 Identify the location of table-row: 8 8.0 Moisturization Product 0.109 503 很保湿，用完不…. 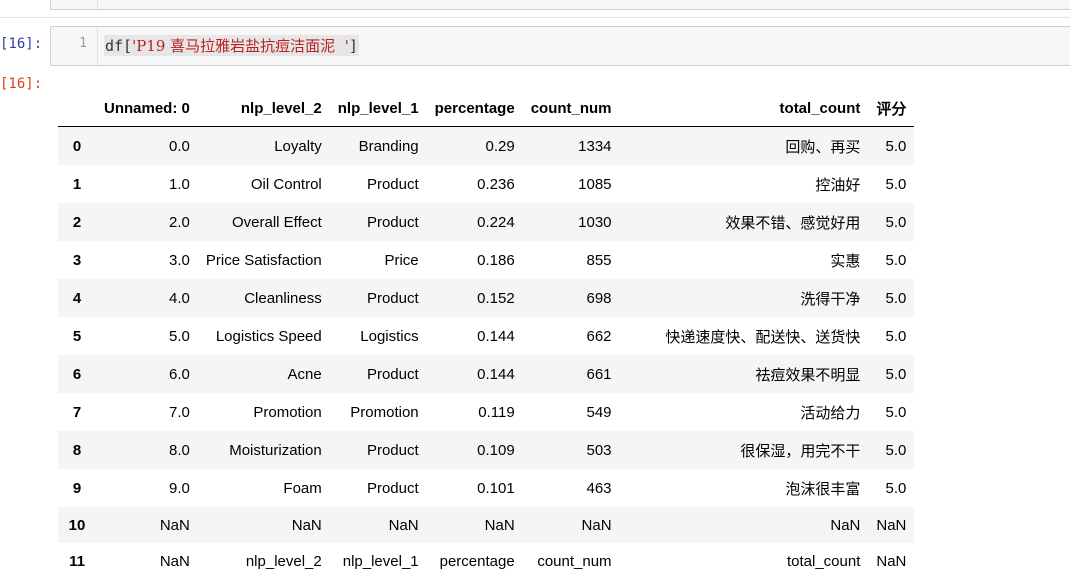
(486, 450).